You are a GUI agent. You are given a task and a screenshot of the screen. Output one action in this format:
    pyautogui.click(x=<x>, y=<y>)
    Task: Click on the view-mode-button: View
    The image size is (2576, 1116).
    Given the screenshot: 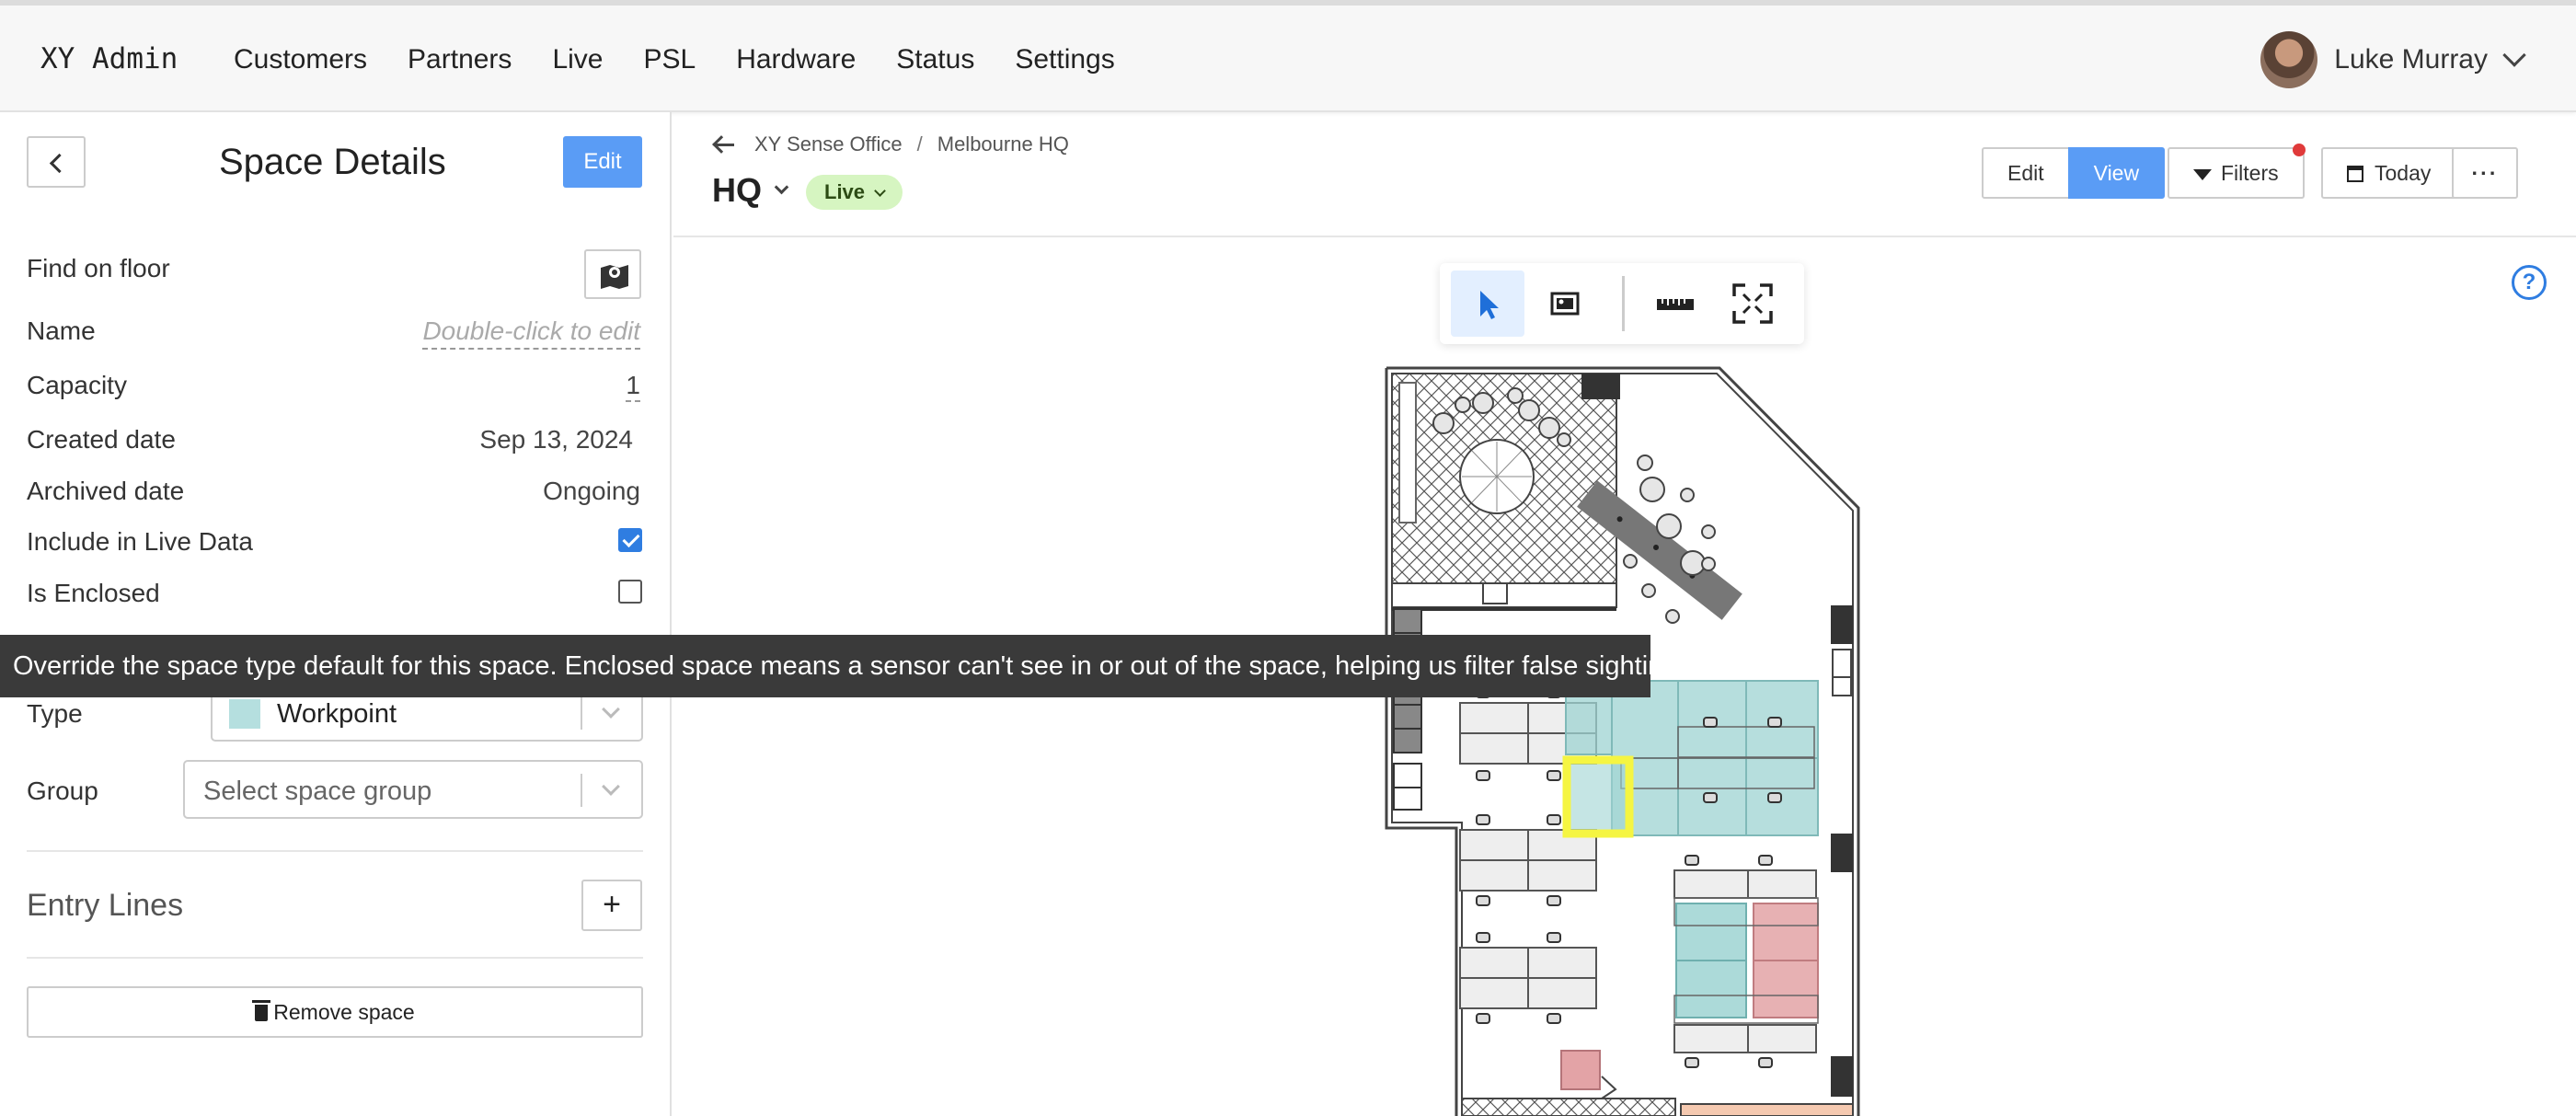 What is the action you would take?
    pyautogui.click(x=2116, y=173)
    